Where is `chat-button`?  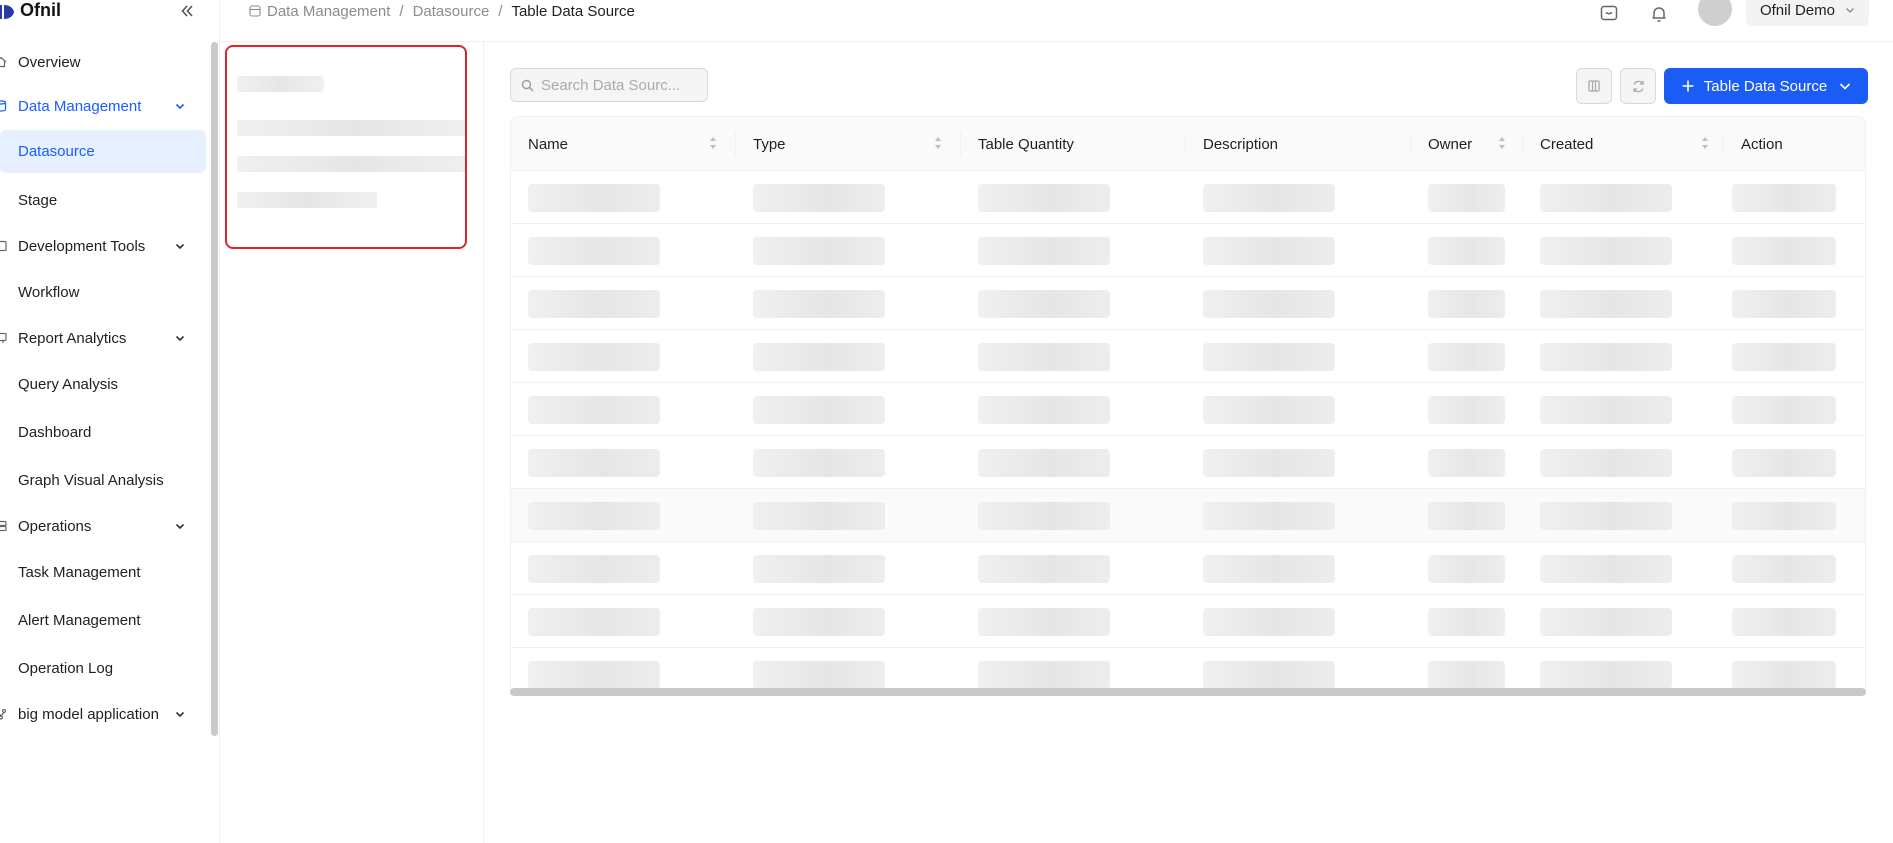
chat-button is located at coordinates (1609, 14).